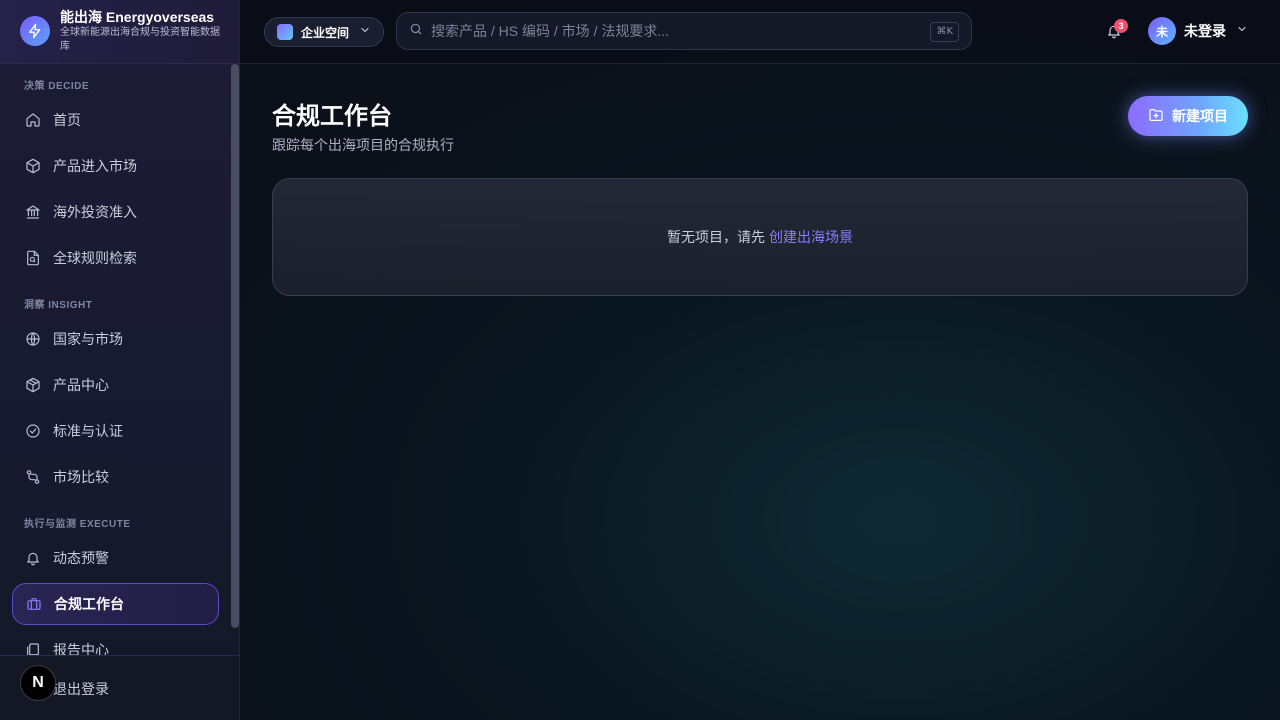  What do you see at coordinates (33, 431) in the screenshot?
I see `check-circle-icon` at bounding box center [33, 431].